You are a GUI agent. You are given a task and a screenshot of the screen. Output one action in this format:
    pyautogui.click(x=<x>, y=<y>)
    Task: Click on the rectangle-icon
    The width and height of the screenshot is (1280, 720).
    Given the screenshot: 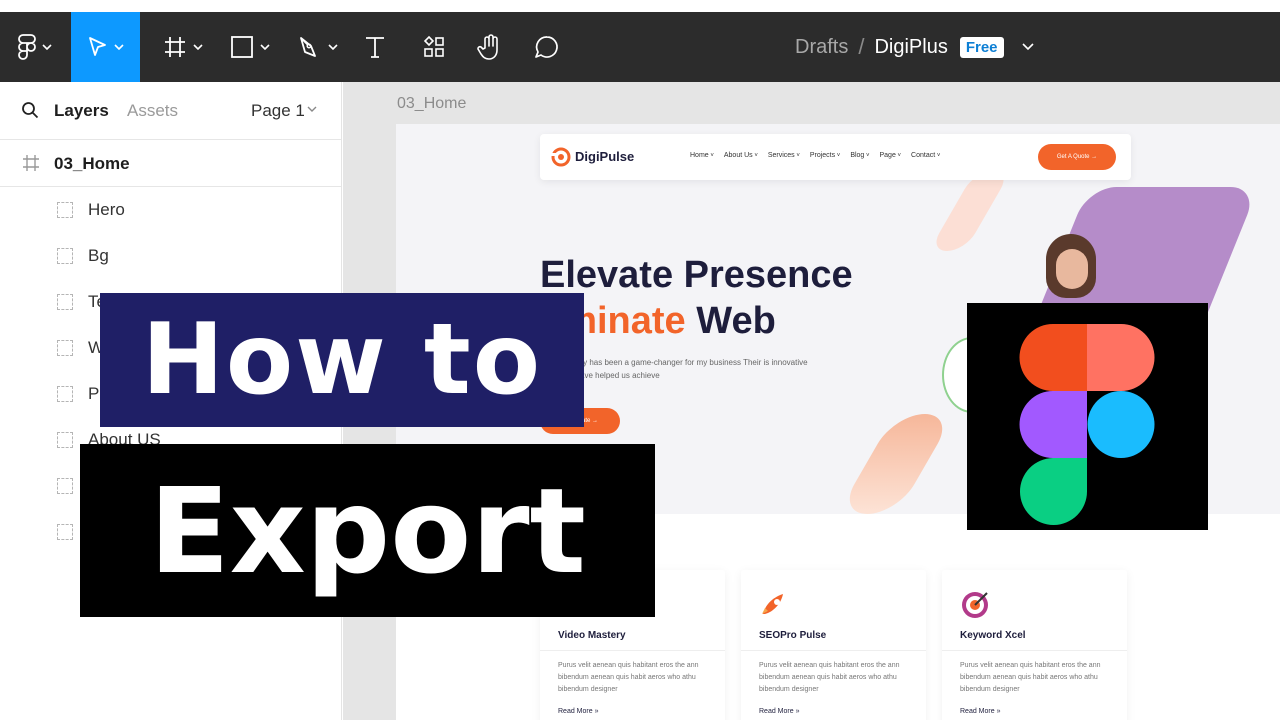 What is the action you would take?
    pyautogui.click(x=242, y=47)
    